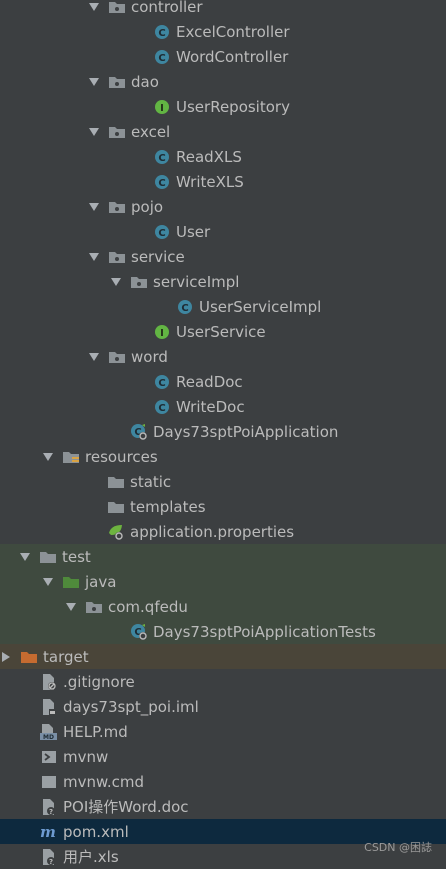 The width and height of the screenshot is (446, 869). What do you see at coordinates (151, 481) in the screenshot?
I see `tree-item-label: static` at bounding box center [151, 481].